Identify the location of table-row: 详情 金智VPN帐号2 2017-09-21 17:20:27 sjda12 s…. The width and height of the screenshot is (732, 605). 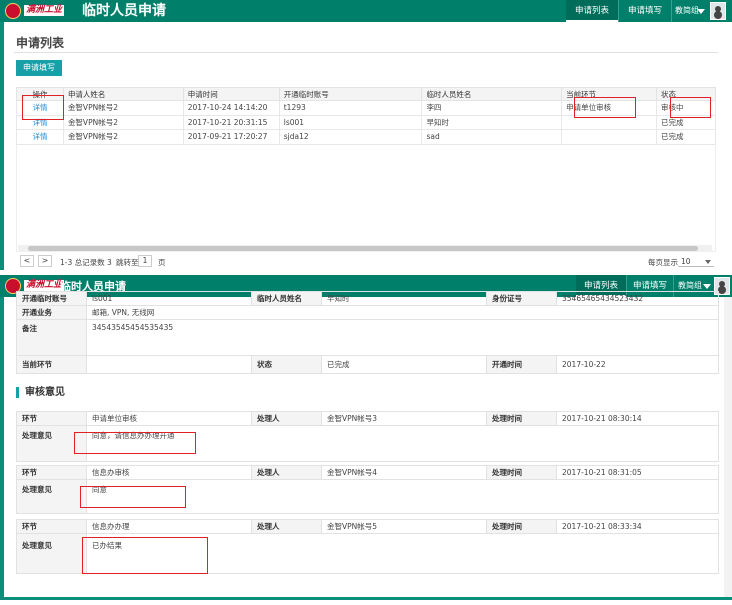
(366, 137).